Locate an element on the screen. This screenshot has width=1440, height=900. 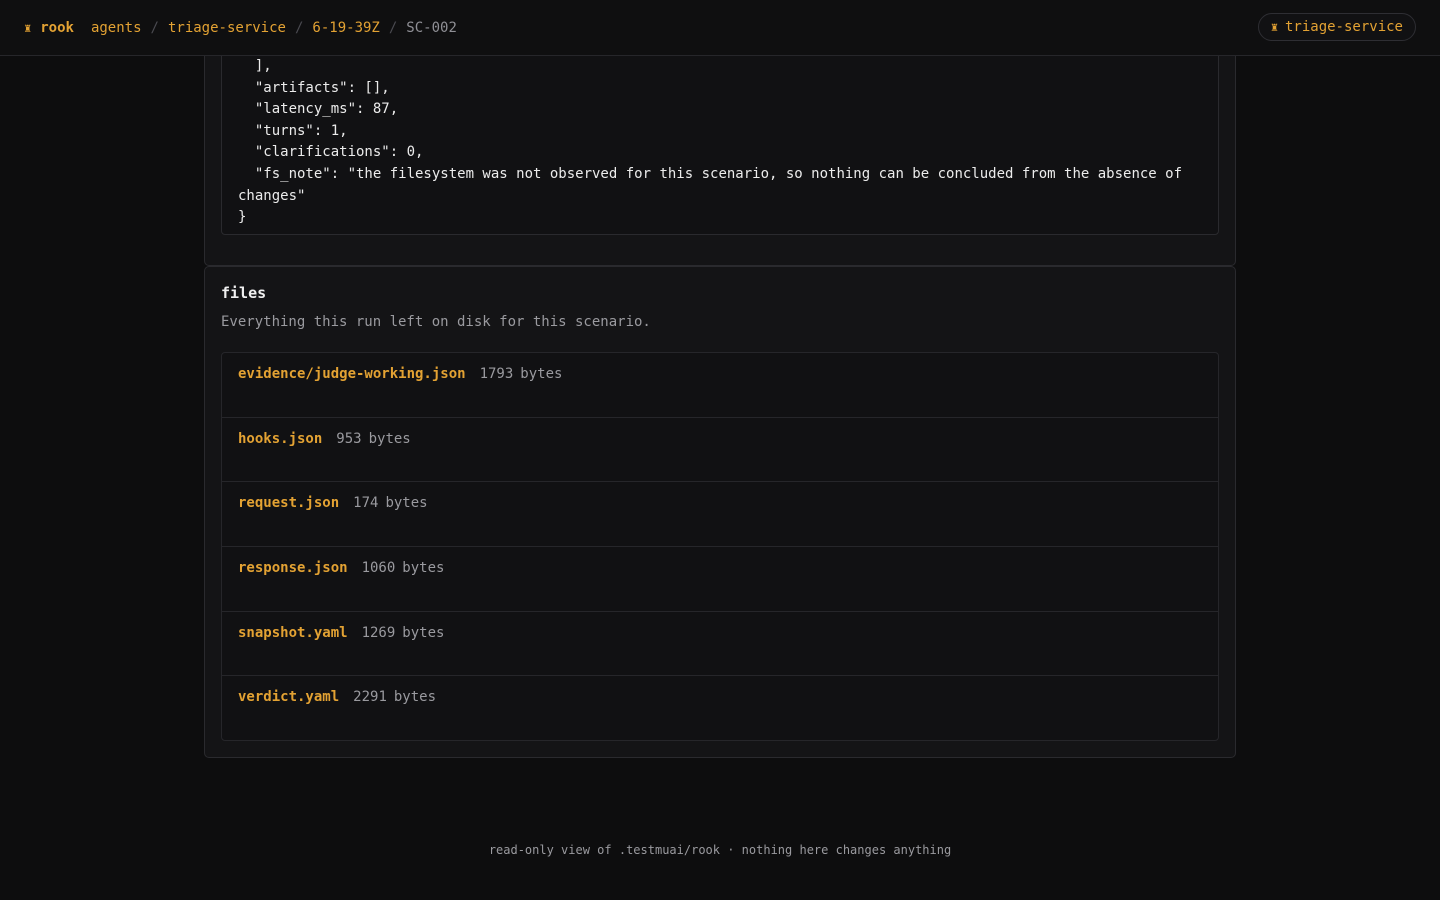
file-row: response.json 1060 bytes is located at coordinates (720, 579).